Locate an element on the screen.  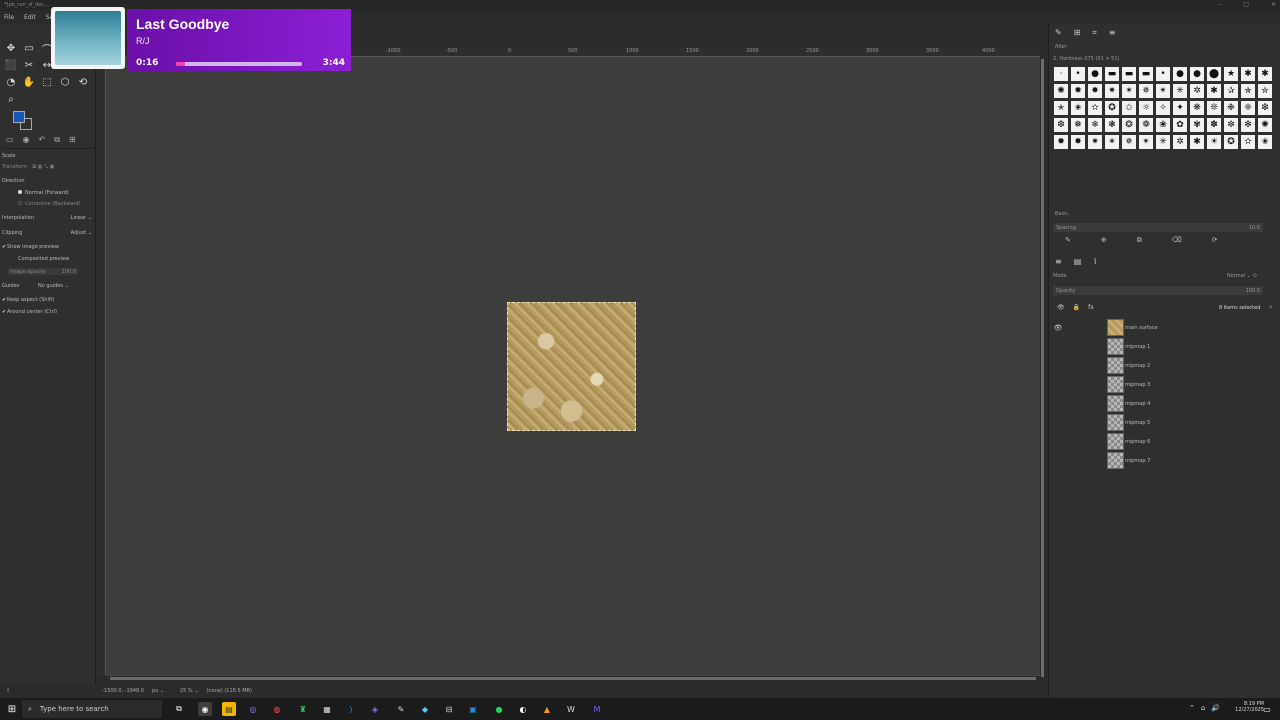
layer-row: mipmap 7 is located at coordinates (1164, 460).